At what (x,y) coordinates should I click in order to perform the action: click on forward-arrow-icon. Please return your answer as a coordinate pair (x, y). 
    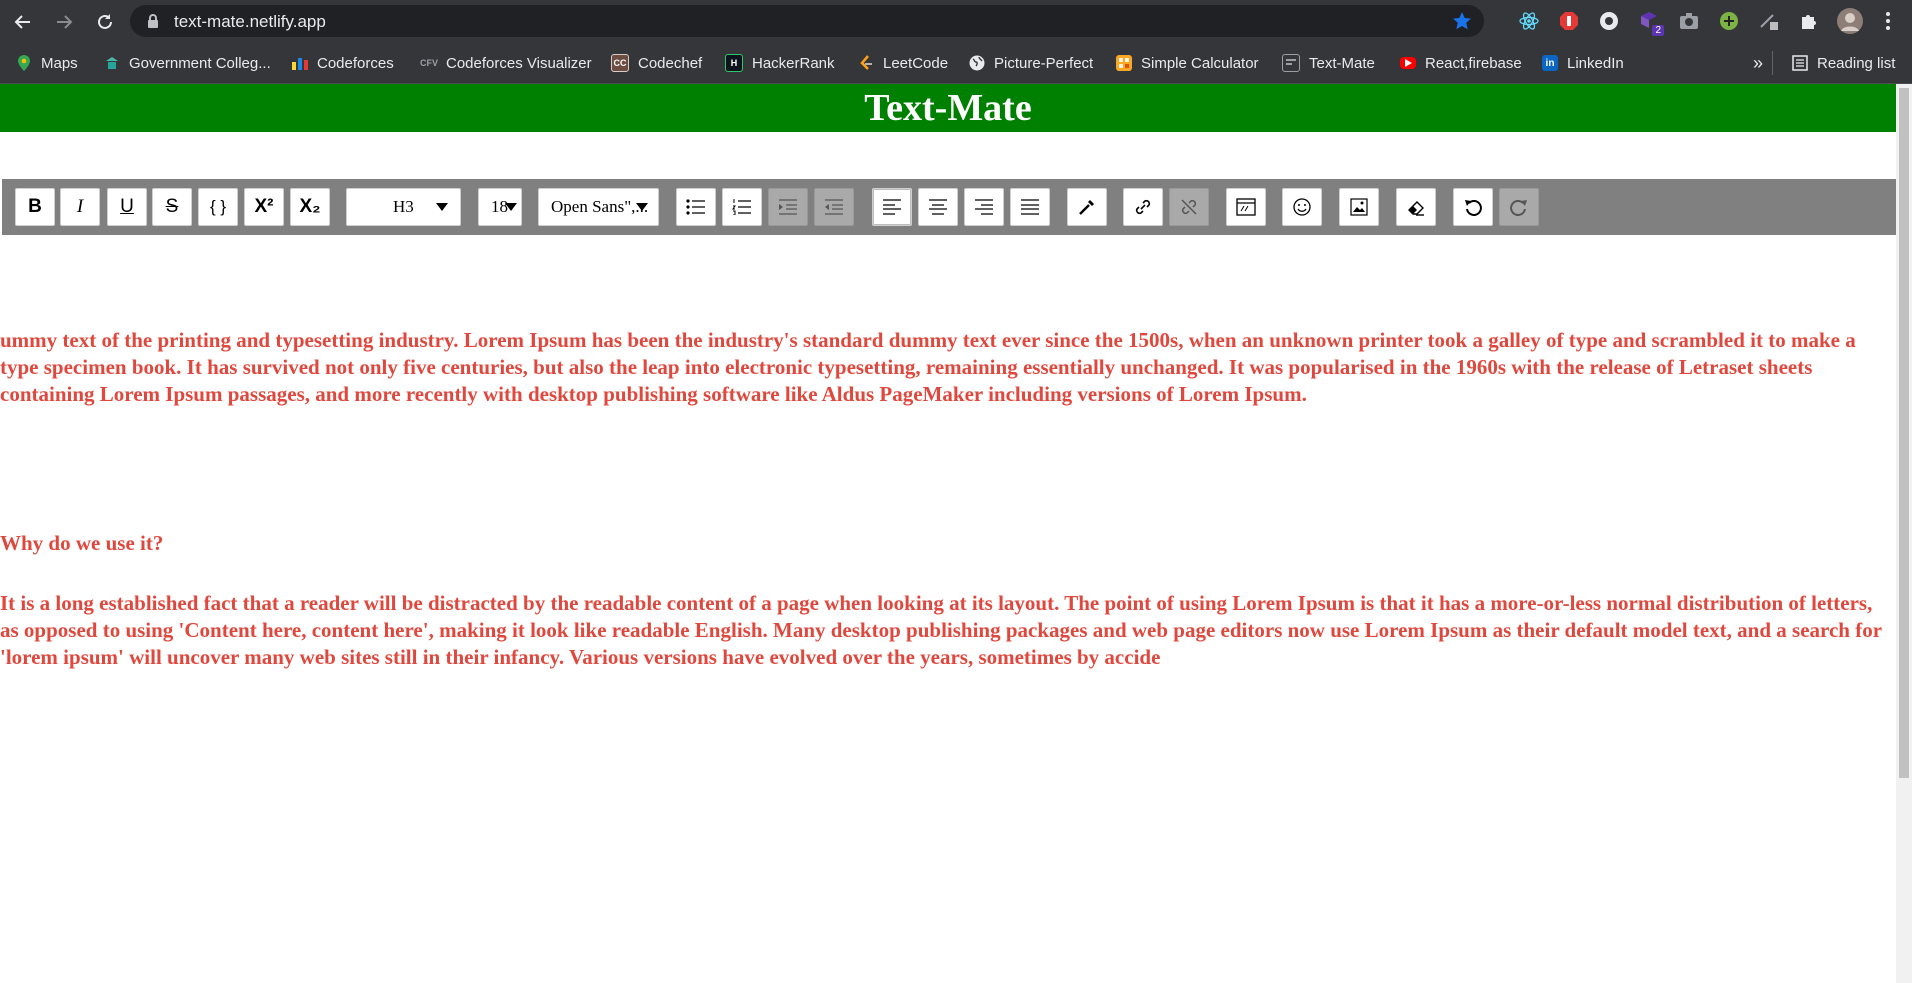
    Looking at the image, I should click on (65, 22).